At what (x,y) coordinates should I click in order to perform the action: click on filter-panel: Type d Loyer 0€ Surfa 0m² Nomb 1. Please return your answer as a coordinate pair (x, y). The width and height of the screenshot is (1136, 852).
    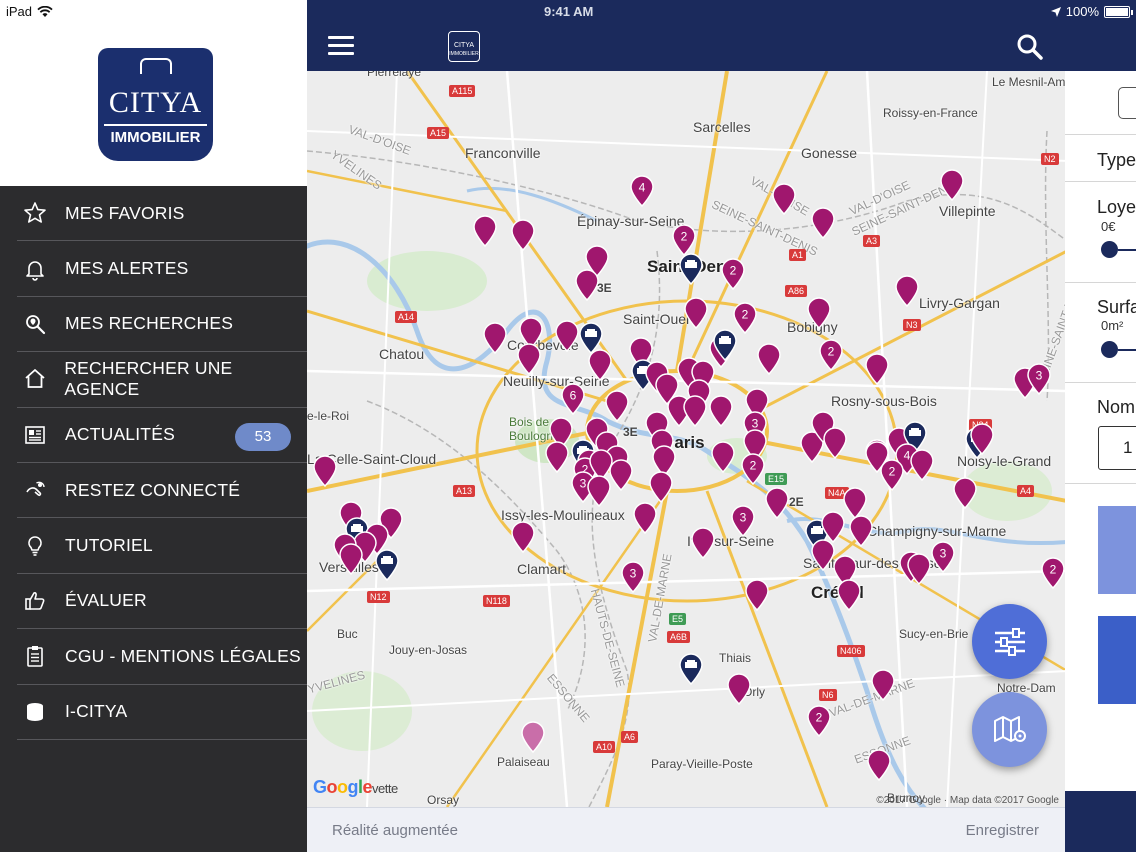
    Looking at the image, I should click on (1100, 461).